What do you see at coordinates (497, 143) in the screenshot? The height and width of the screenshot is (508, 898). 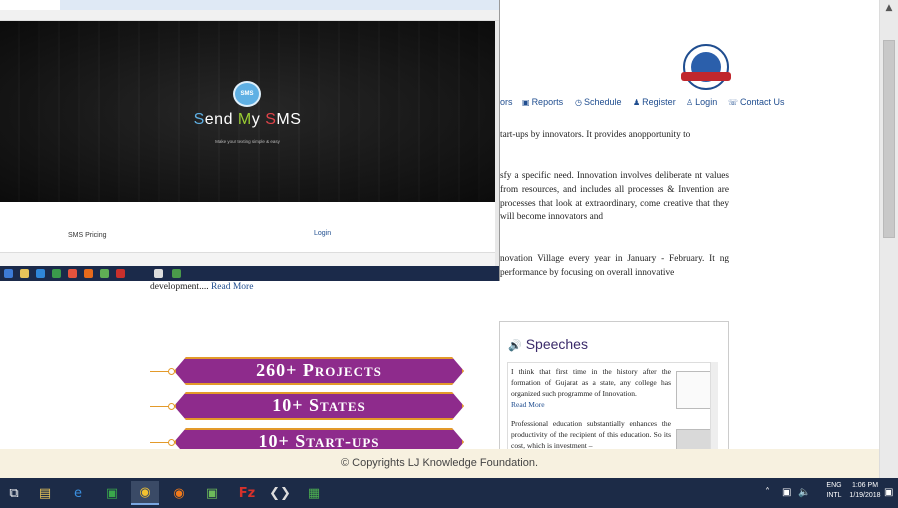 I see `overlay-scrollbar` at bounding box center [497, 143].